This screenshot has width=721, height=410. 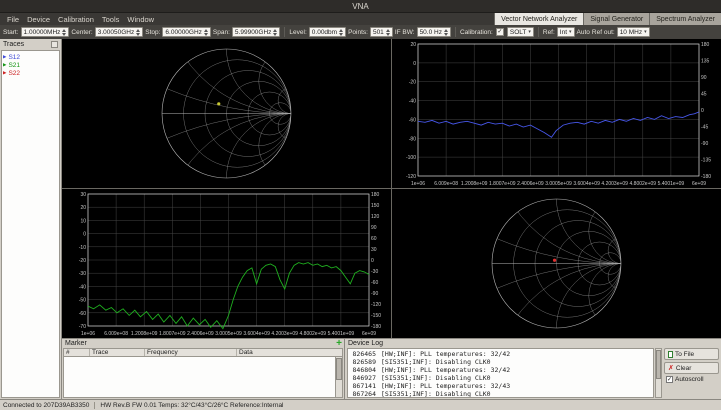 I want to click on device-log-header: Device Log, so click(x=533, y=343).